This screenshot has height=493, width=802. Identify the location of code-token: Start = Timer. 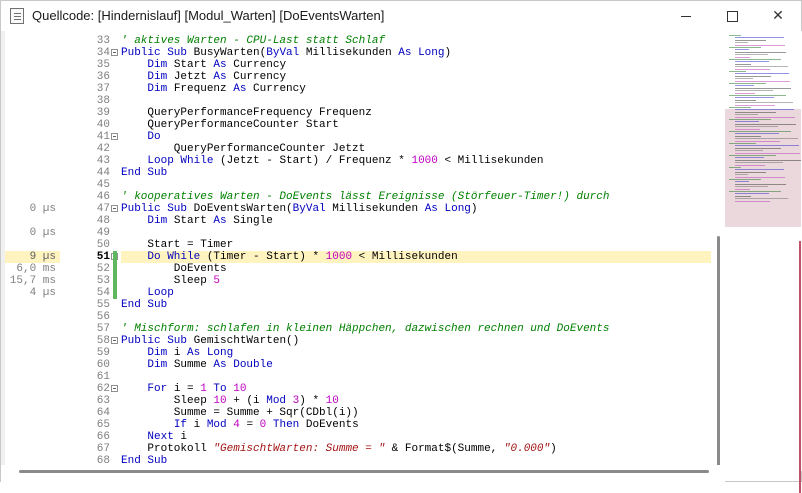
(177, 245).